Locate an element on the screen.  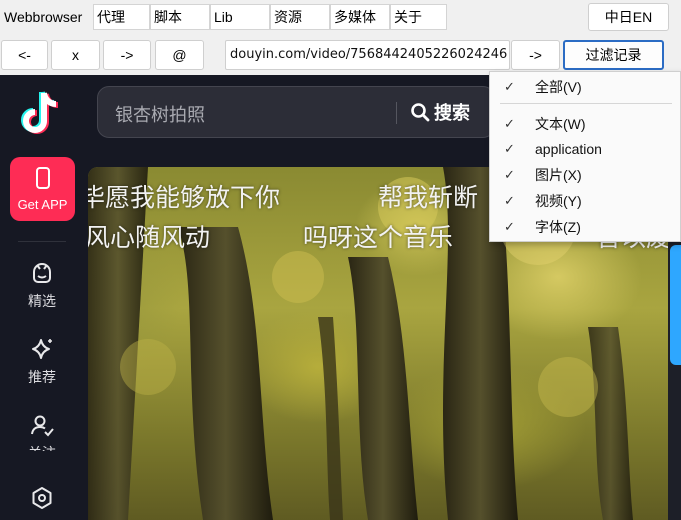
sparkle-icon is located at coordinates (42, 349).